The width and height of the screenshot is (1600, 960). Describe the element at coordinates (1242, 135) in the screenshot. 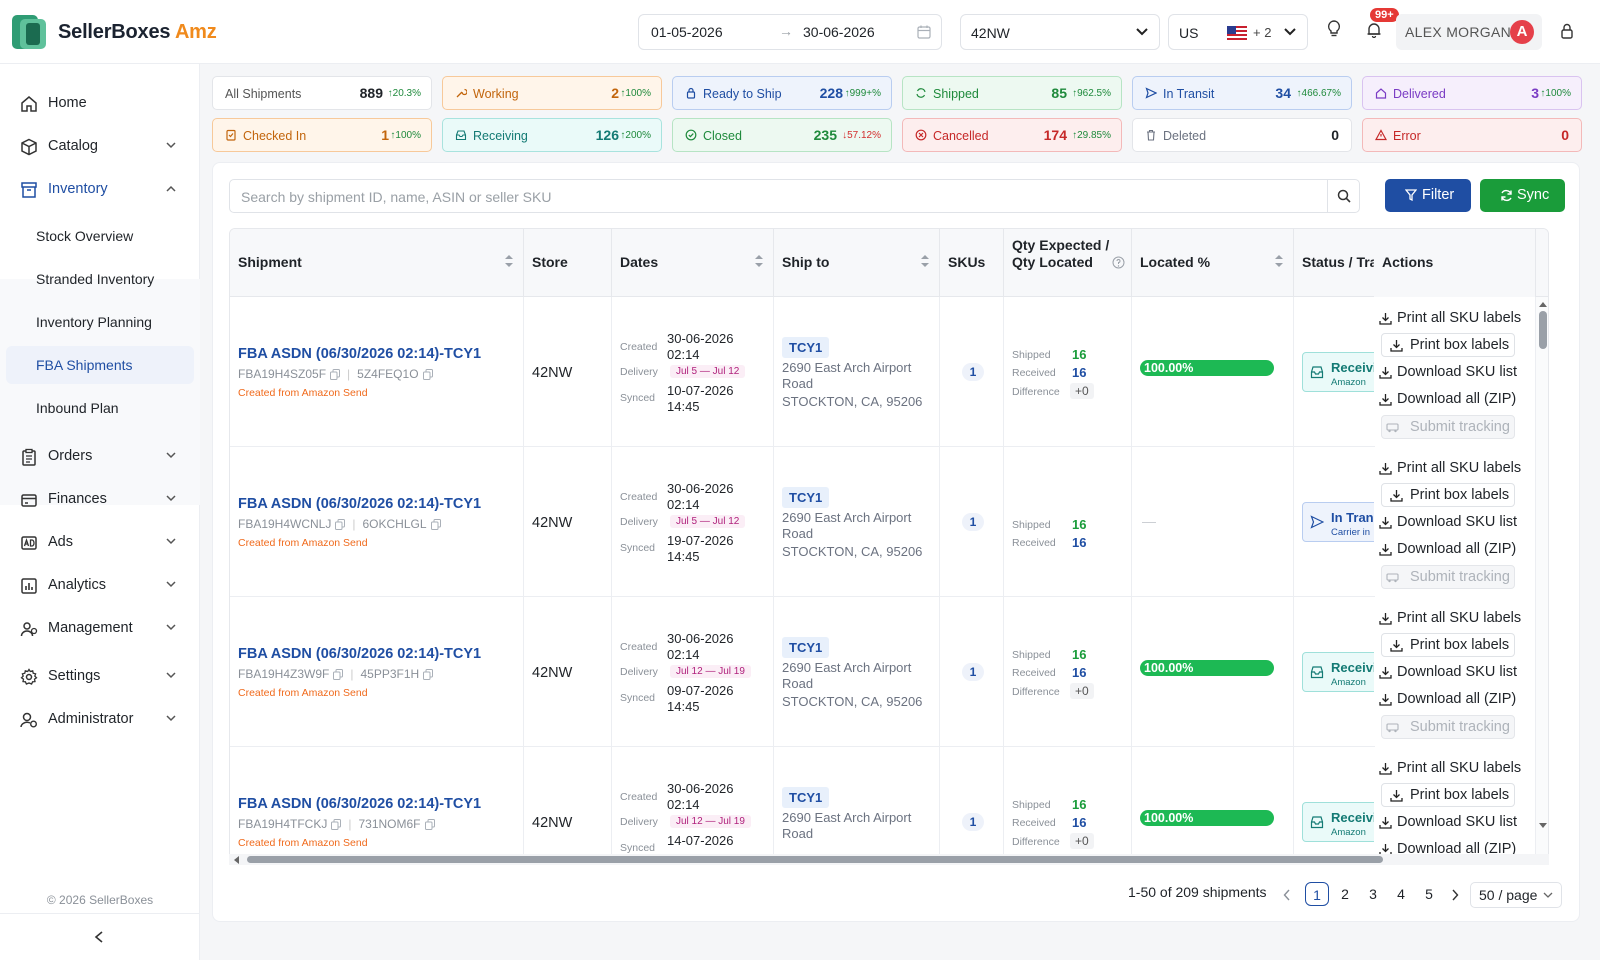

I see `status-card-deleted: Deleted 0` at that location.